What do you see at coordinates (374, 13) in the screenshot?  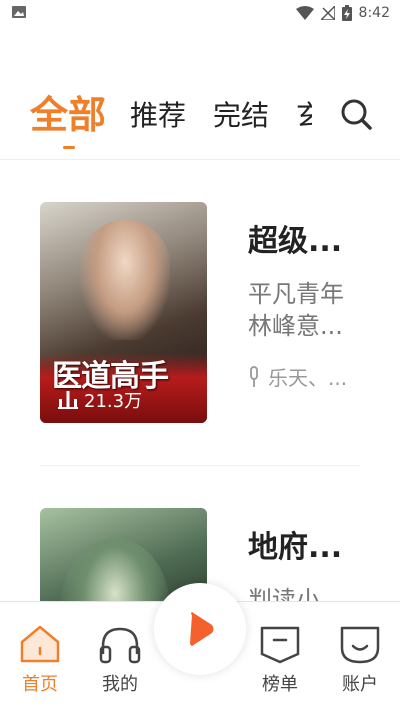 I see `clock: 8:42` at bounding box center [374, 13].